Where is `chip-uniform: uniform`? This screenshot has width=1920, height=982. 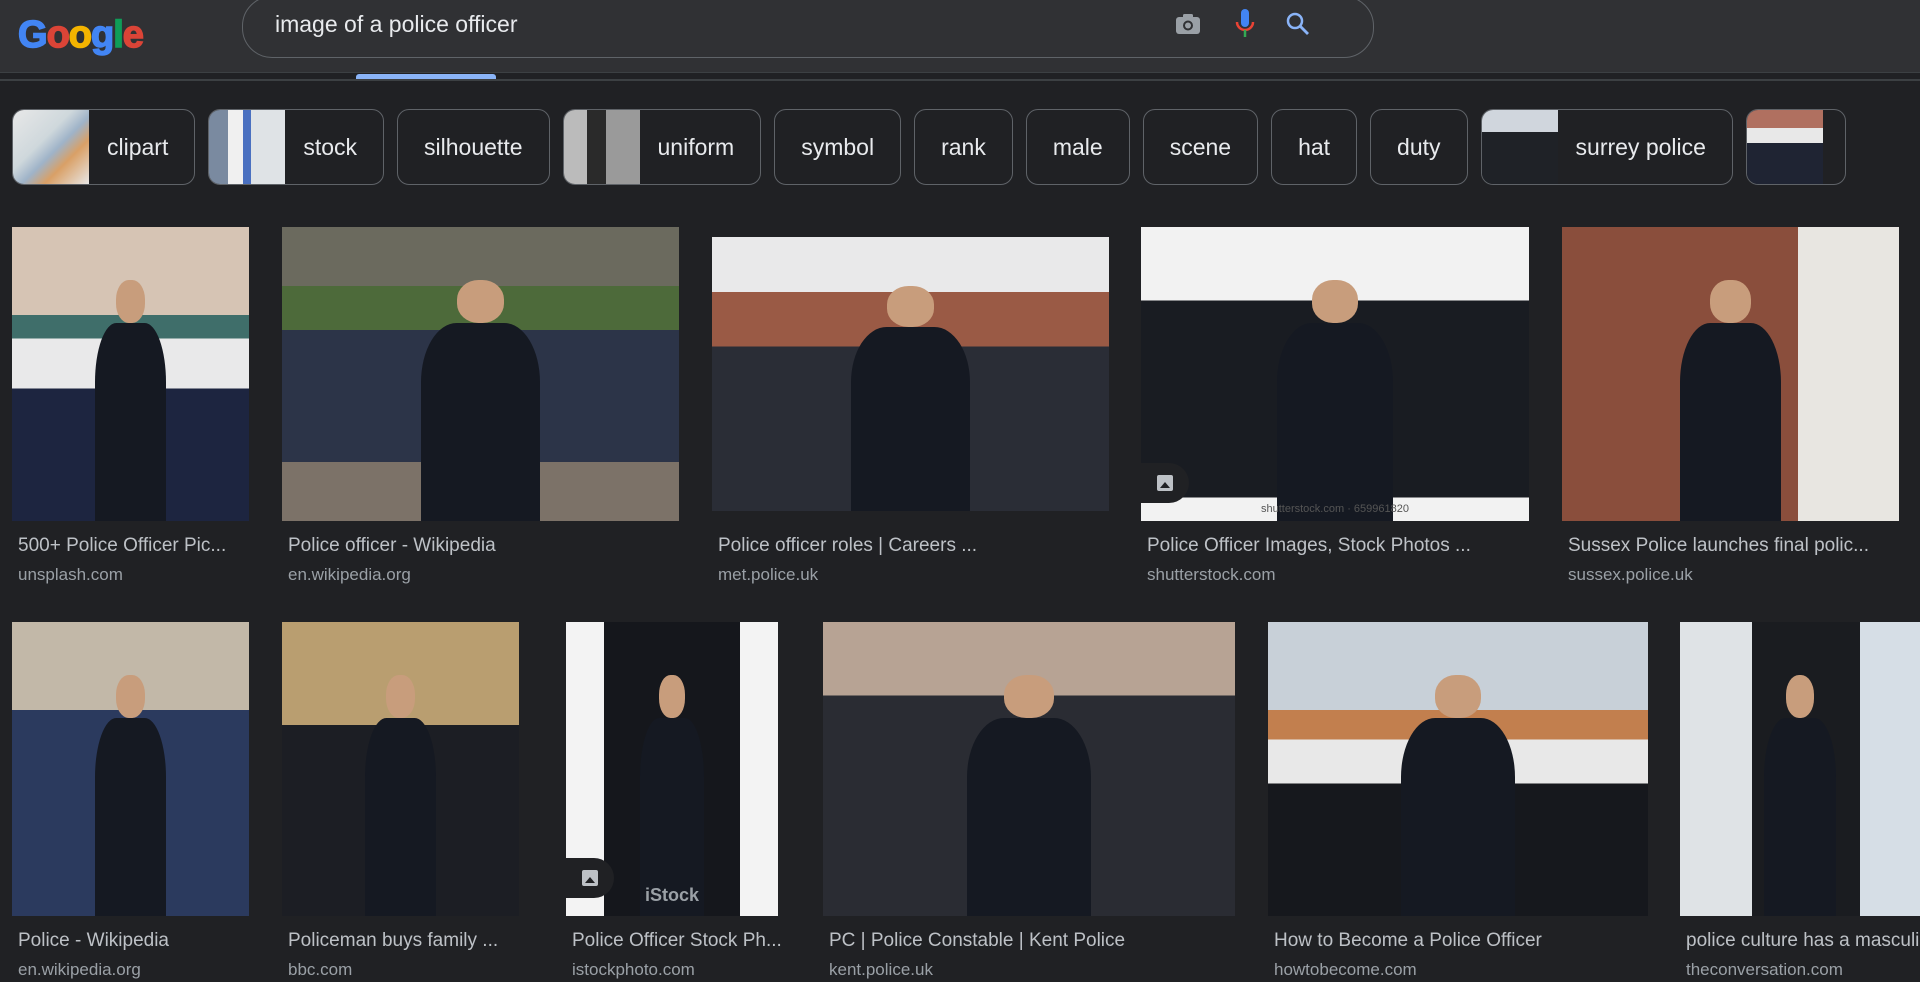
chip-uniform: uniform is located at coordinates (662, 147).